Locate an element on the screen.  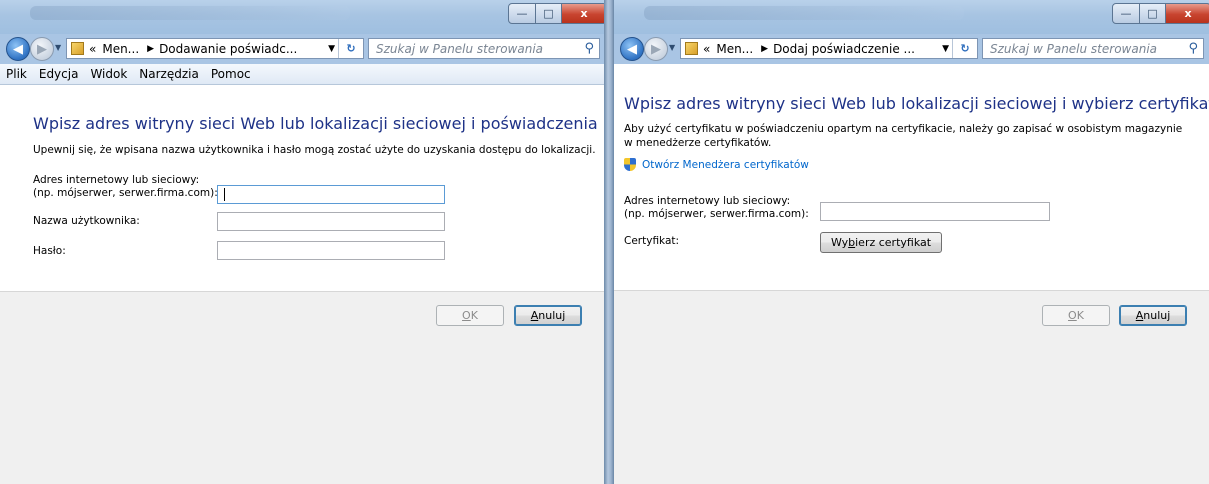
username-input is located at coordinates (331, 221).